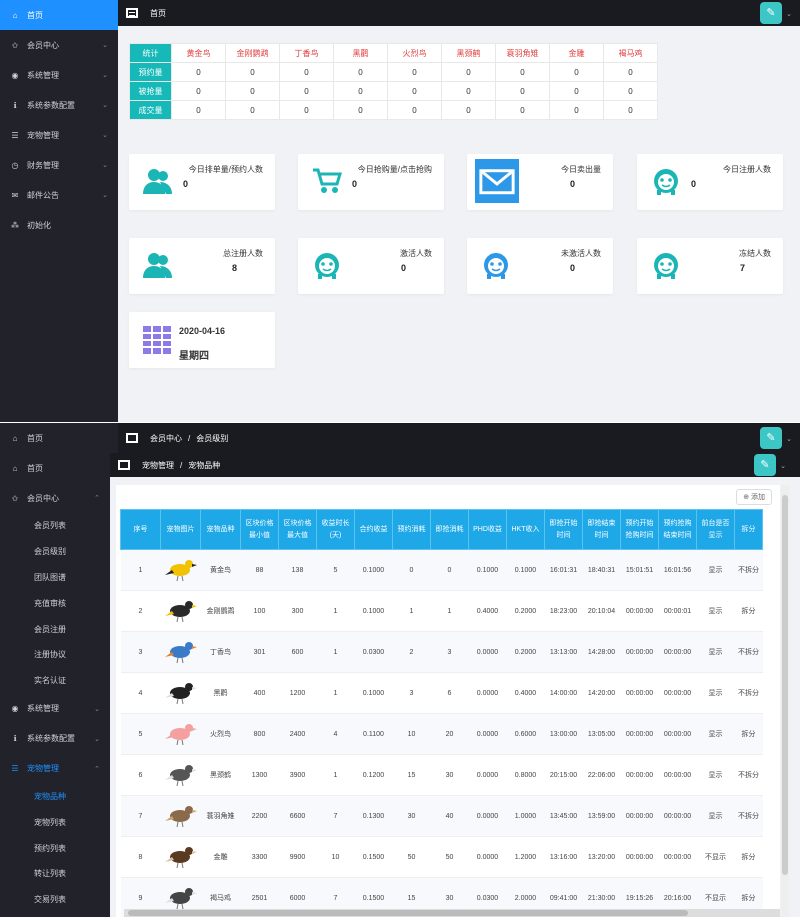 Image resolution: width=800 pixels, height=917 pixels. What do you see at coordinates (297, 611) in the screenshot?
I see `table-cell: 300` at bounding box center [297, 611].